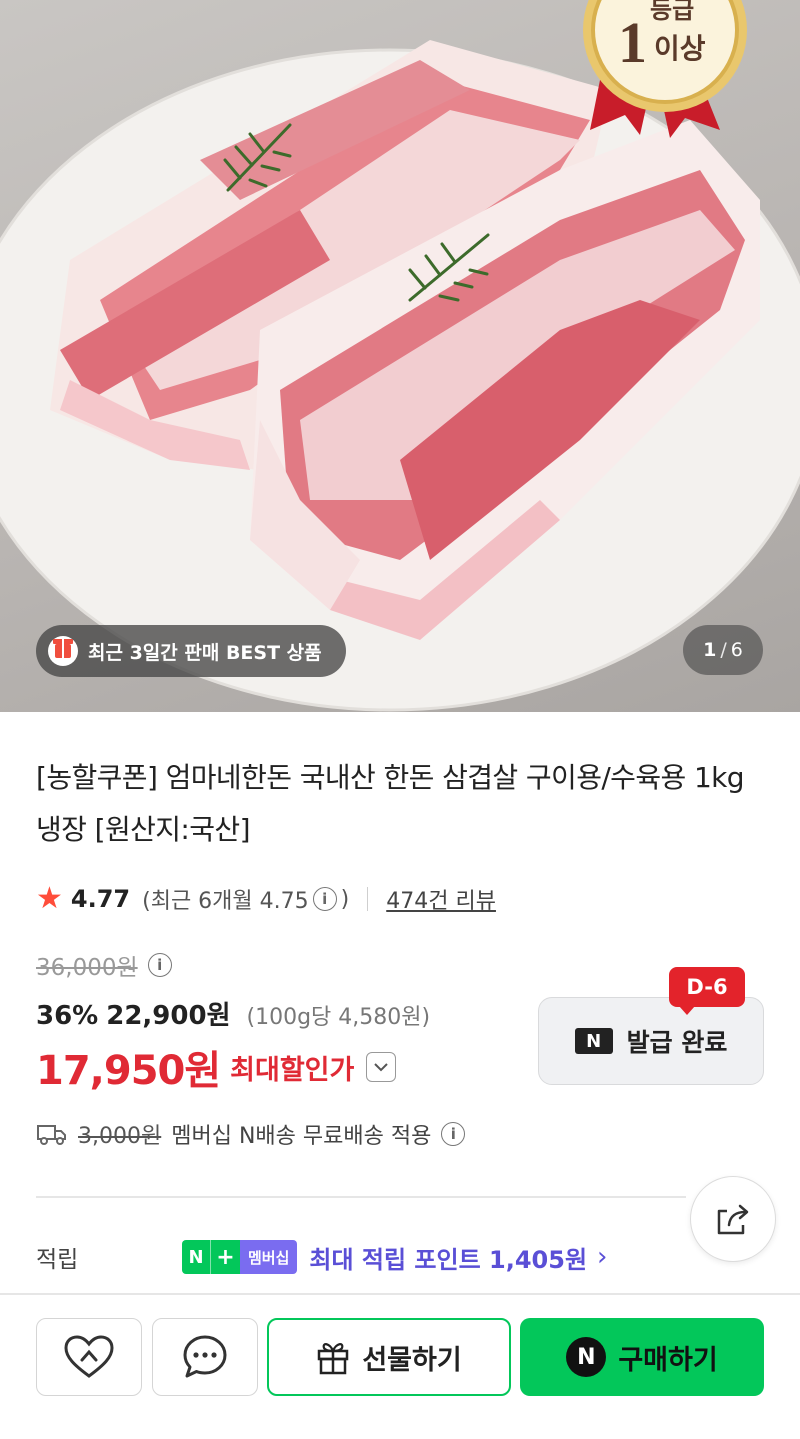 The image size is (800, 1439). Describe the element at coordinates (441, 899) in the screenshot. I see `review-link: 474건 리뷰` at that location.